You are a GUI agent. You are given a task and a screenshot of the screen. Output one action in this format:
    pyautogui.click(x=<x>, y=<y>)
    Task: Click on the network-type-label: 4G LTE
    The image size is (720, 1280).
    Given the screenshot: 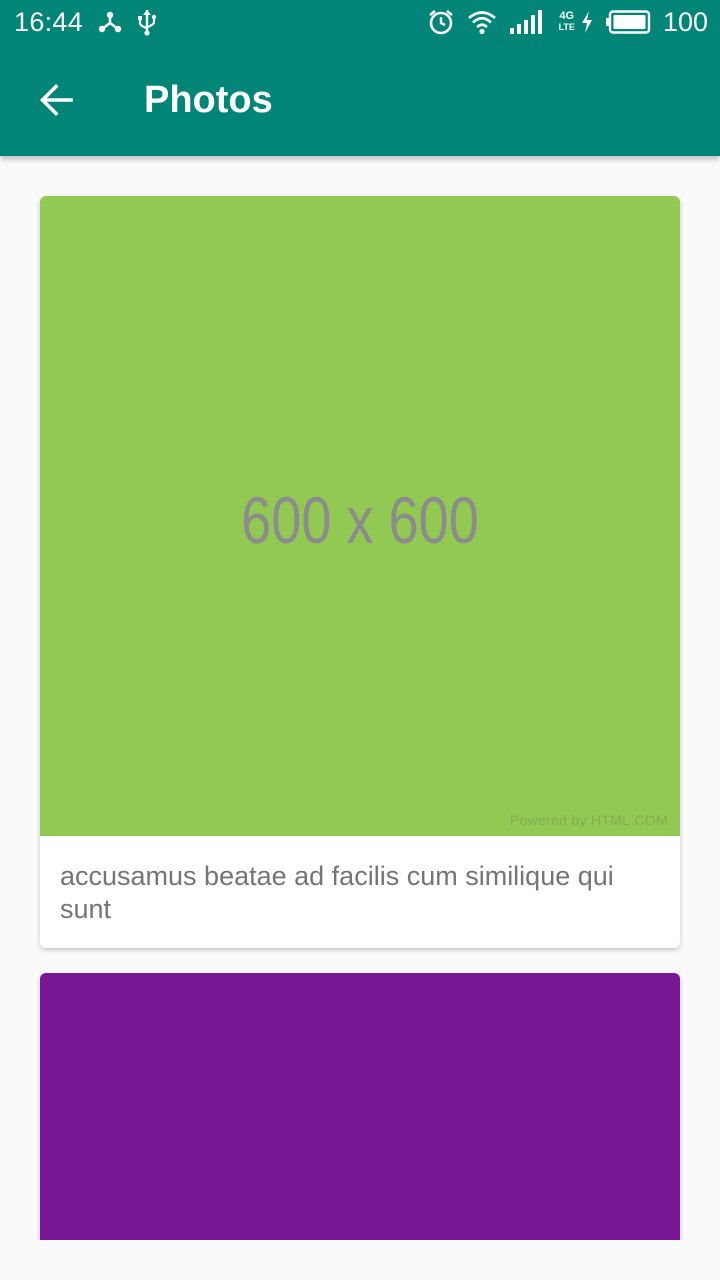 What is the action you would take?
    pyautogui.click(x=567, y=22)
    